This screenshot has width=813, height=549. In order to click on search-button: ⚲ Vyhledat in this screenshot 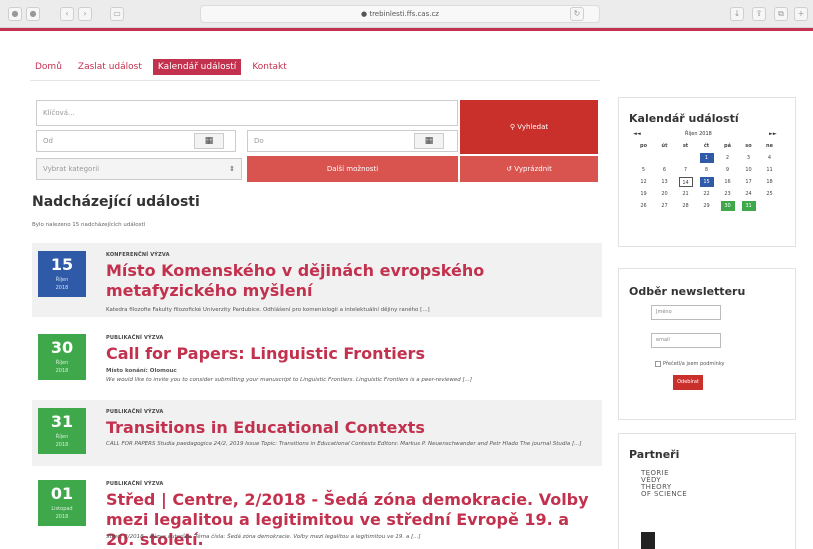, I will do `click(529, 127)`.